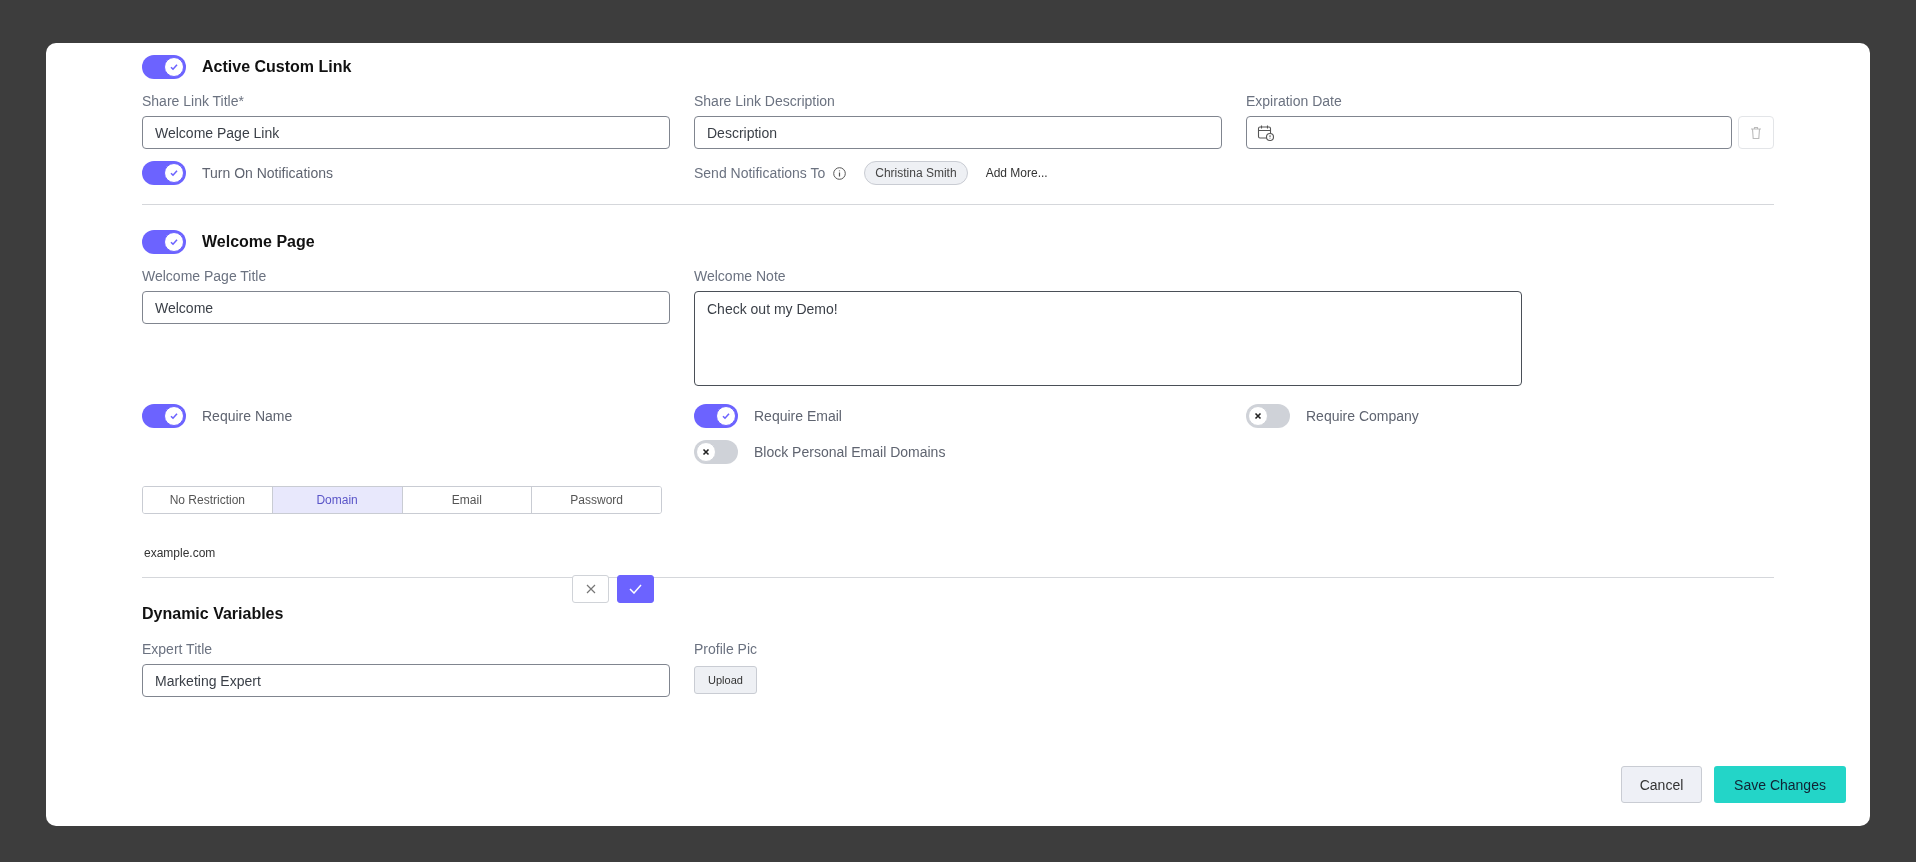  Describe the element at coordinates (1294, 101) in the screenshot. I see `field-label: Expiration Date` at that location.